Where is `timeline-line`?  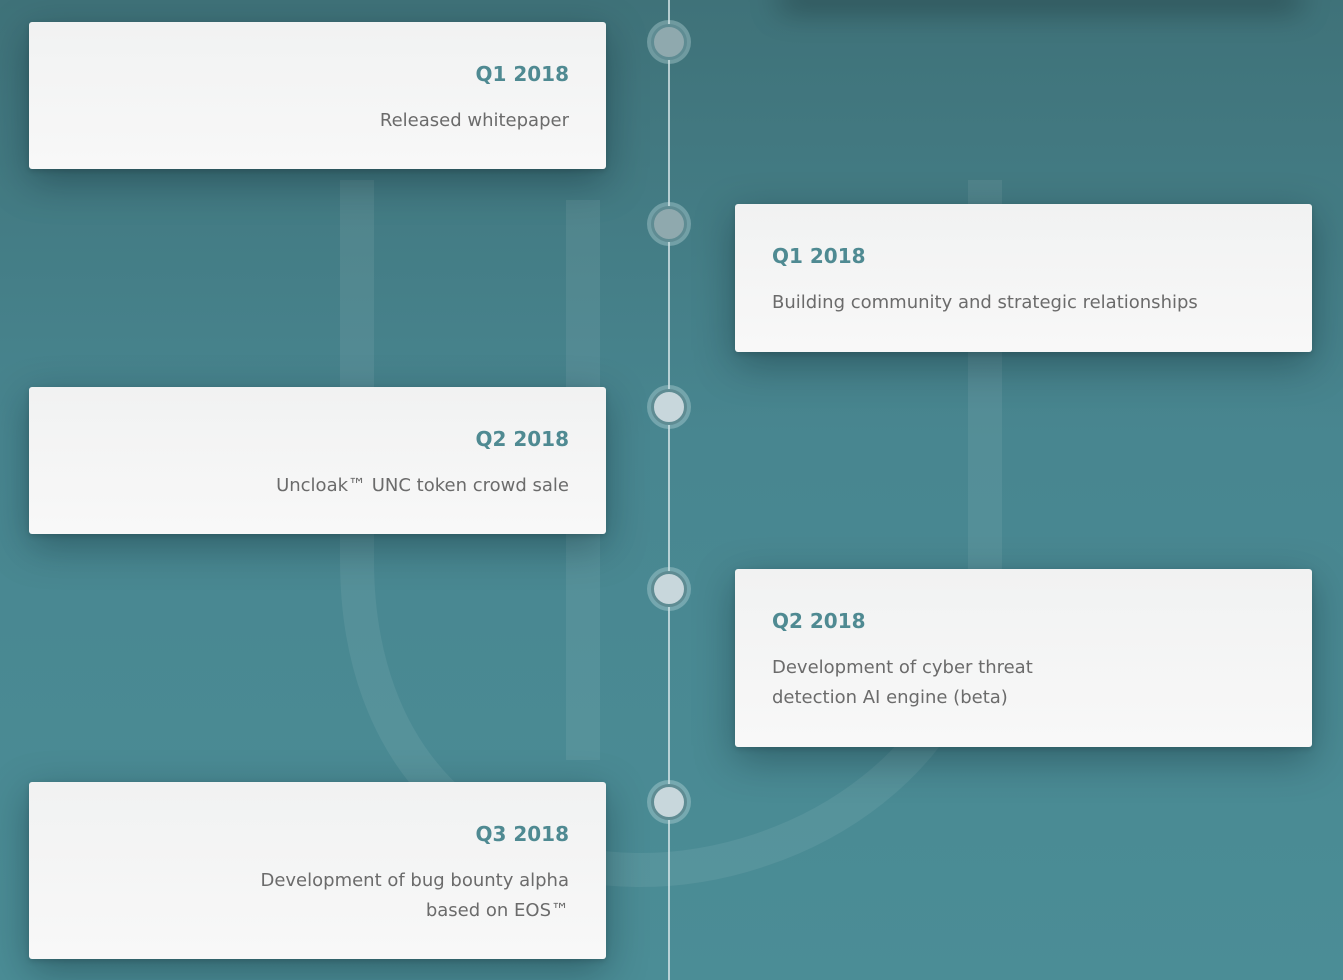 timeline-line is located at coordinates (669, 490).